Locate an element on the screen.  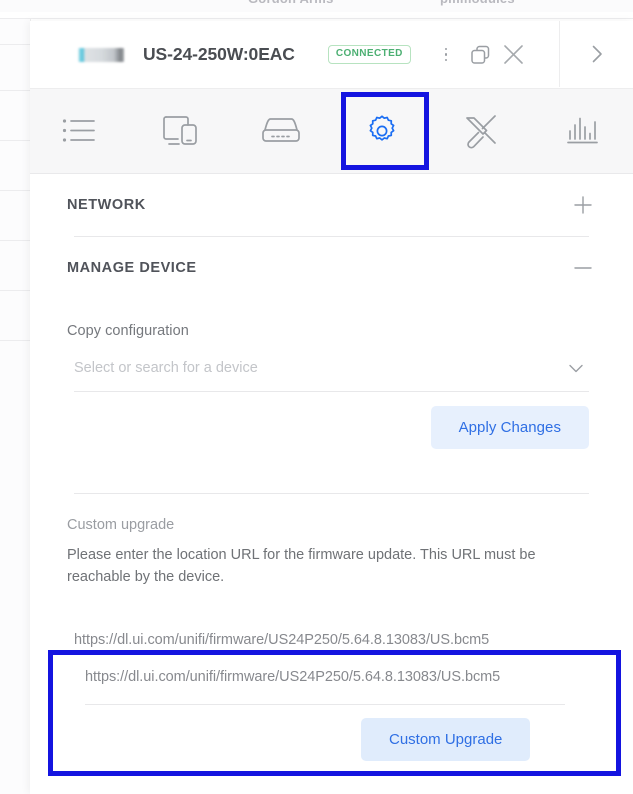
background-table-header: Gordon Arms pmmodules is located at coordinates (316, 6).